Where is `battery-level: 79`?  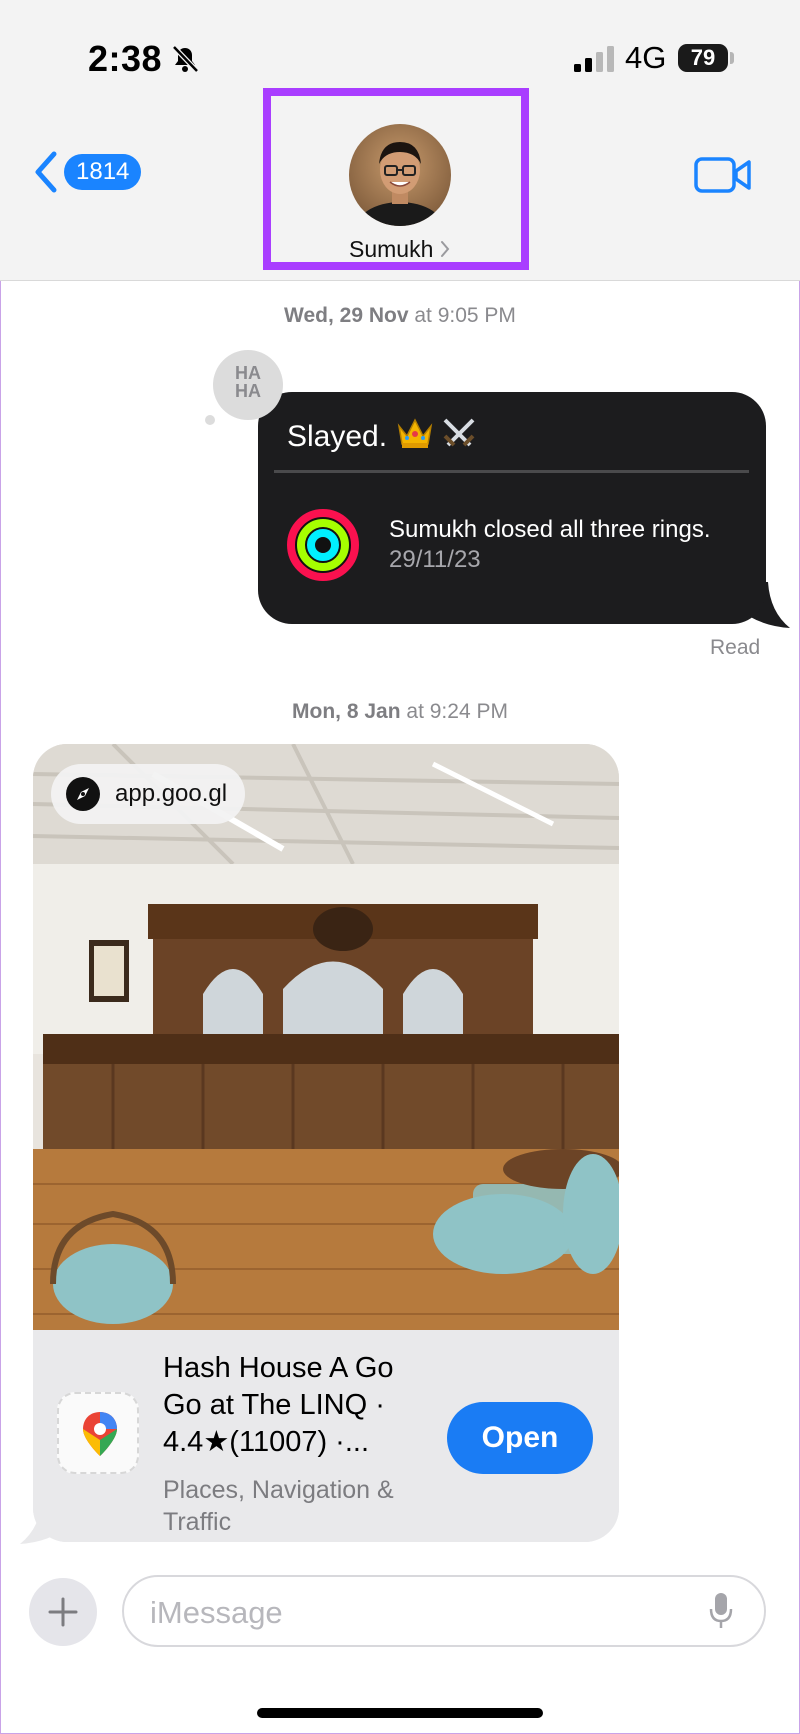 battery-level: 79 is located at coordinates (703, 57).